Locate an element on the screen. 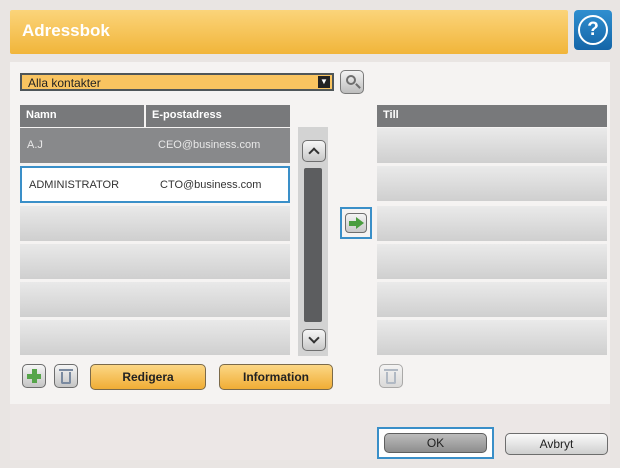 This screenshot has width=620, height=468. dropdown-arrow-icon: ▼ is located at coordinates (324, 82).